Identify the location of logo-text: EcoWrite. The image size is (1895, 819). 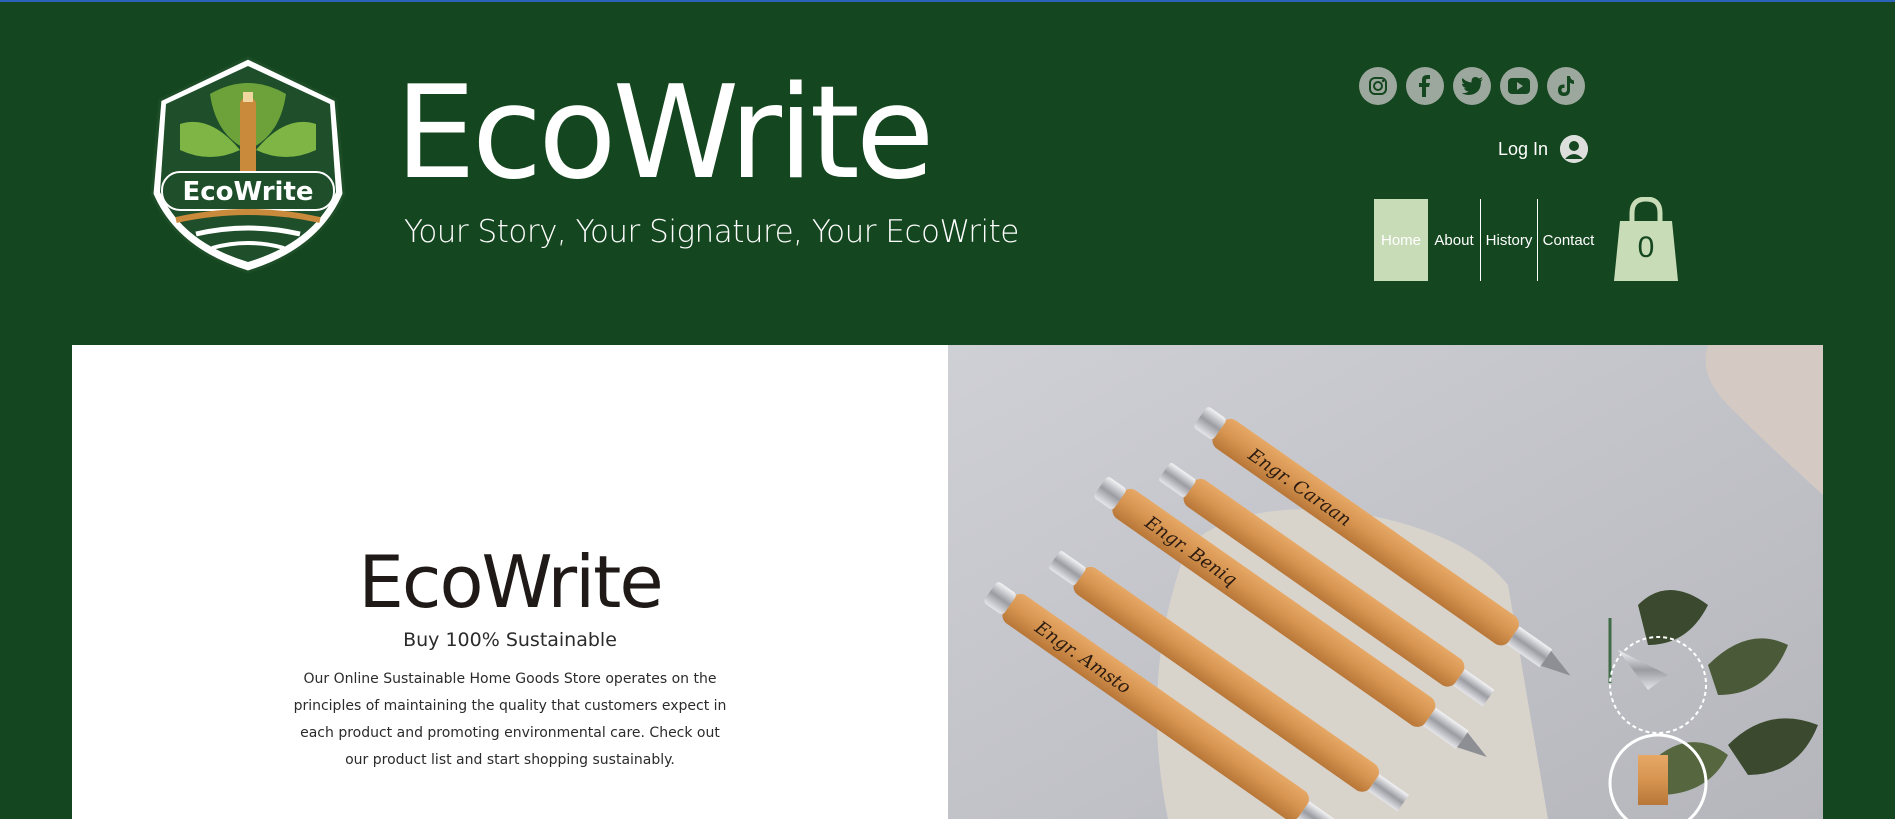
(247, 192).